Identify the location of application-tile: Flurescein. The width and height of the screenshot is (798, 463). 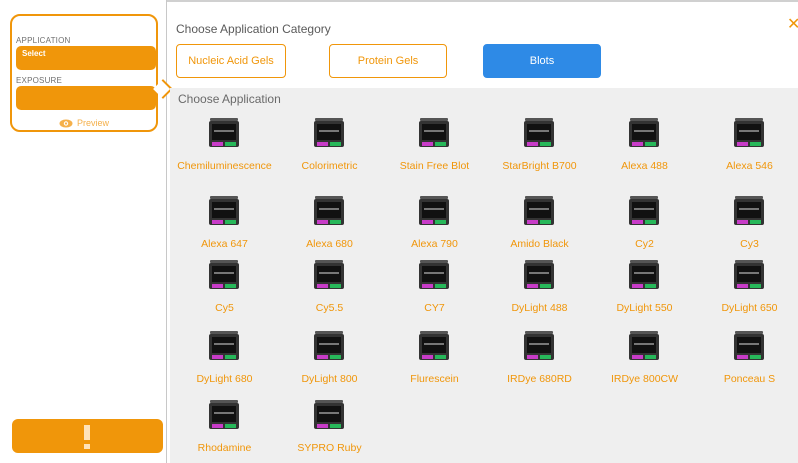
(434, 361).